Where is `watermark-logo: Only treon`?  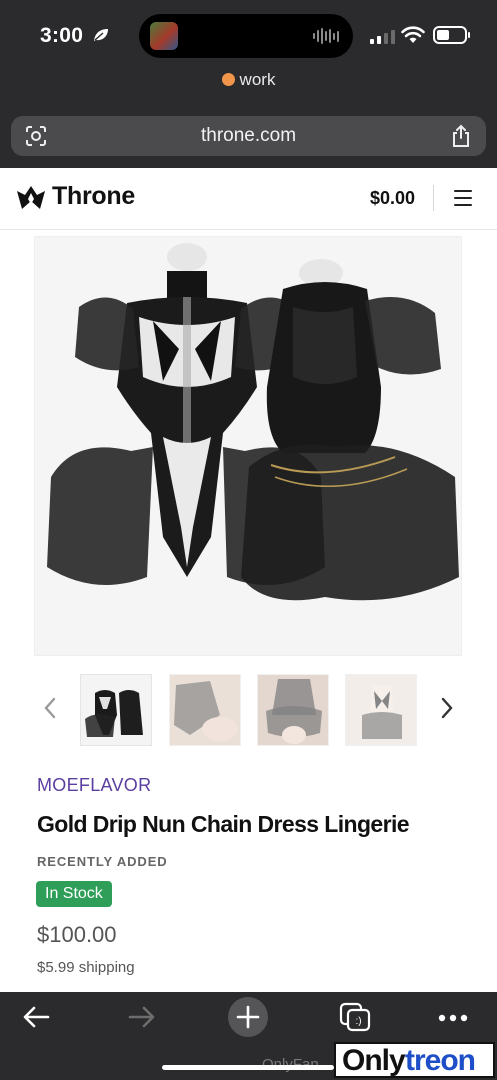 watermark-logo: Only treon is located at coordinates (414, 1060).